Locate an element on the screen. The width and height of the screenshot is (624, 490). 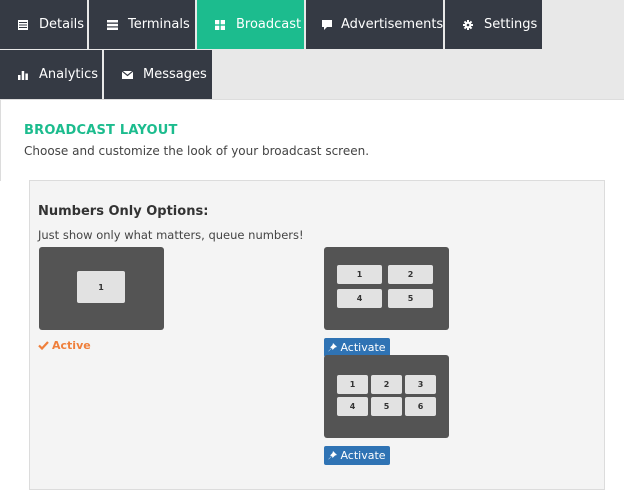
grid-icon is located at coordinates (220, 25).